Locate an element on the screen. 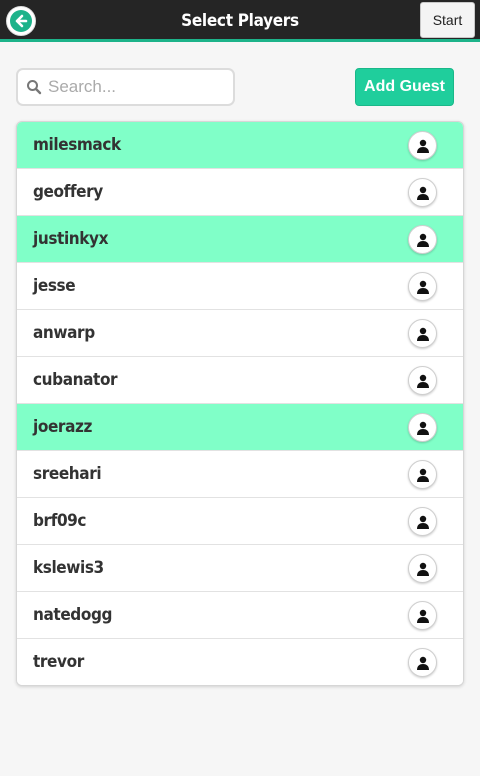 This screenshot has height=776, width=480. player-row: geoffery is located at coordinates (240, 192).